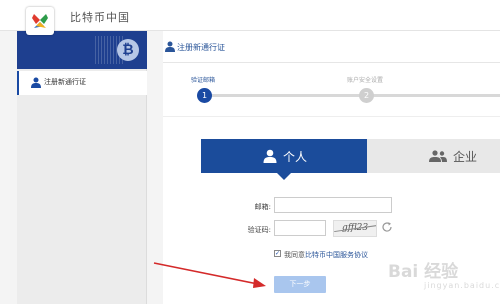 This screenshot has height=304, width=500. What do you see at coordinates (465, 157) in the screenshot?
I see `tab-company-label: 企业` at bounding box center [465, 157].